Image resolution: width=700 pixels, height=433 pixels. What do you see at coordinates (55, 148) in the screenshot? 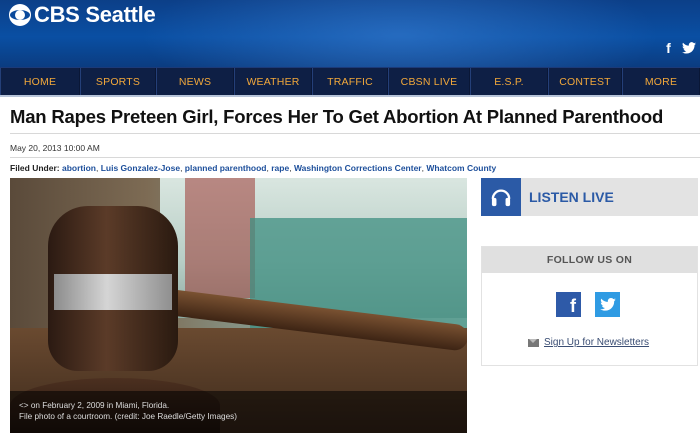
I see `article-date: May 20, 2013 10:00 AM` at bounding box center [55, 148].